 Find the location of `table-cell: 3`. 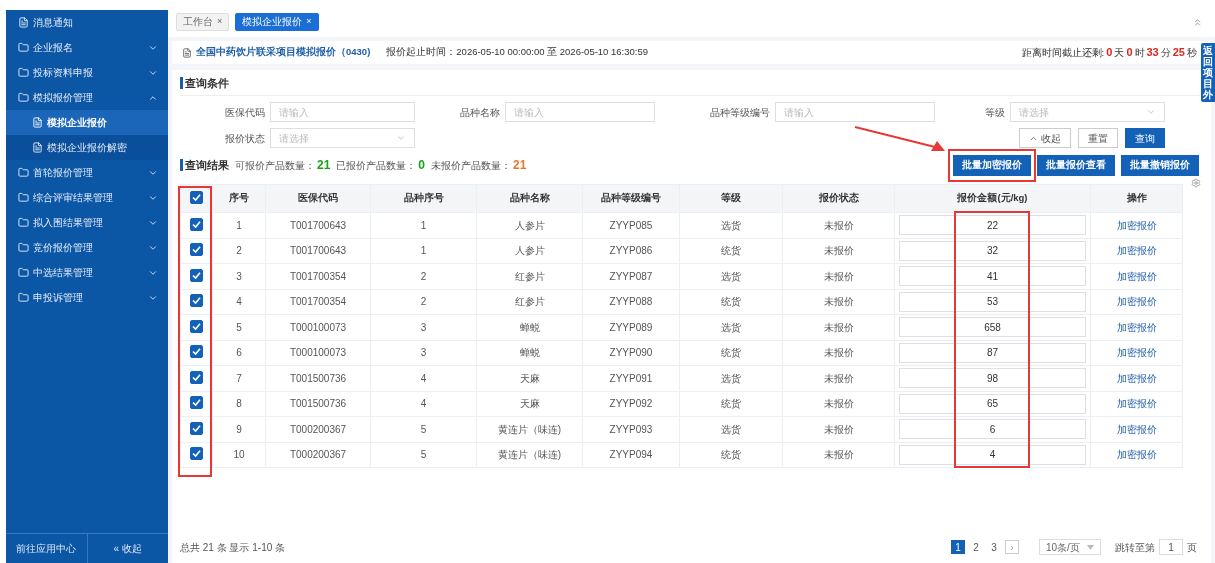

table-cell: 3 is located at coordinates (239, 276).